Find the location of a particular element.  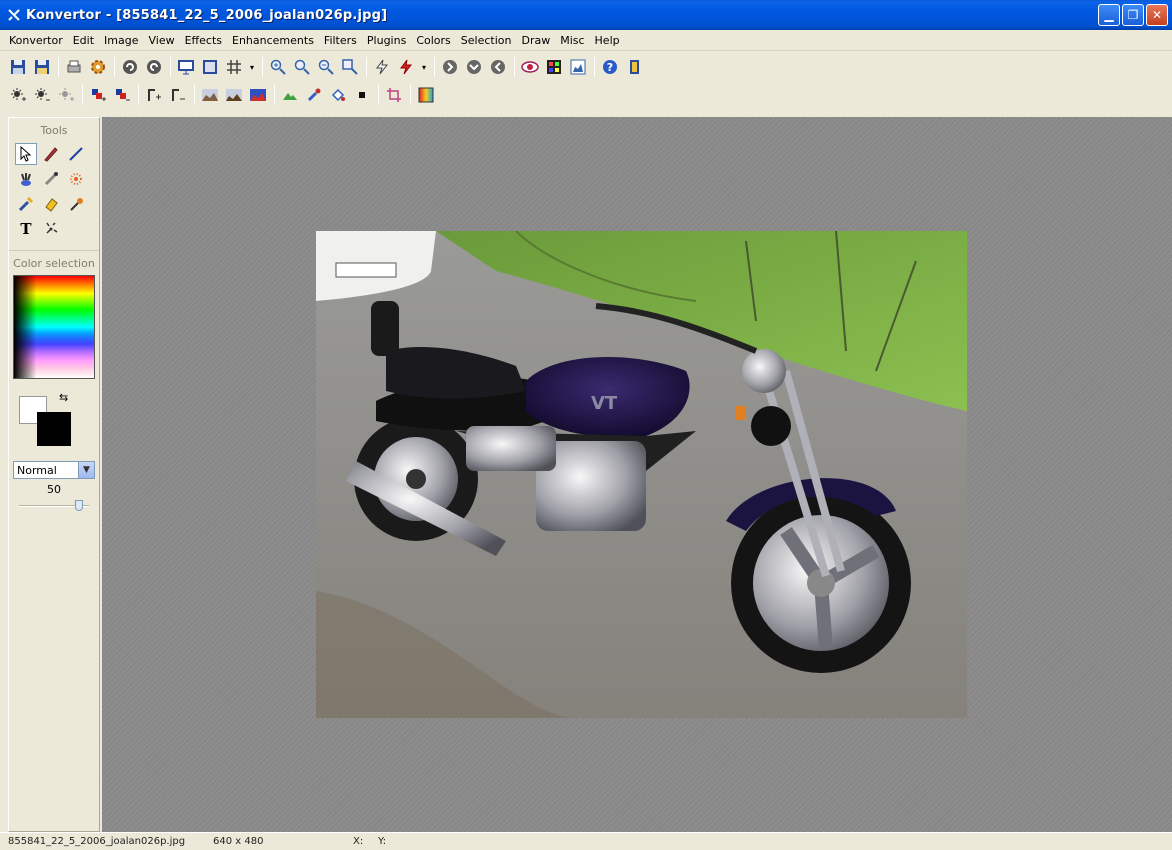

effect-button is located at coordinates (382, 67).